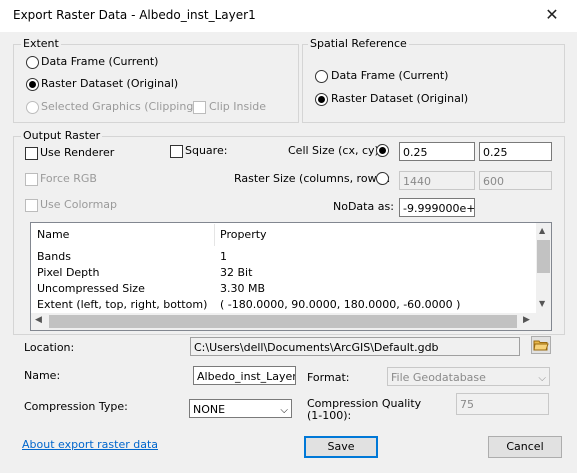  Describe the element at coordinates (79, 204) in the screenshot. I see `use-colormap-label: Use Colormap` at that location.